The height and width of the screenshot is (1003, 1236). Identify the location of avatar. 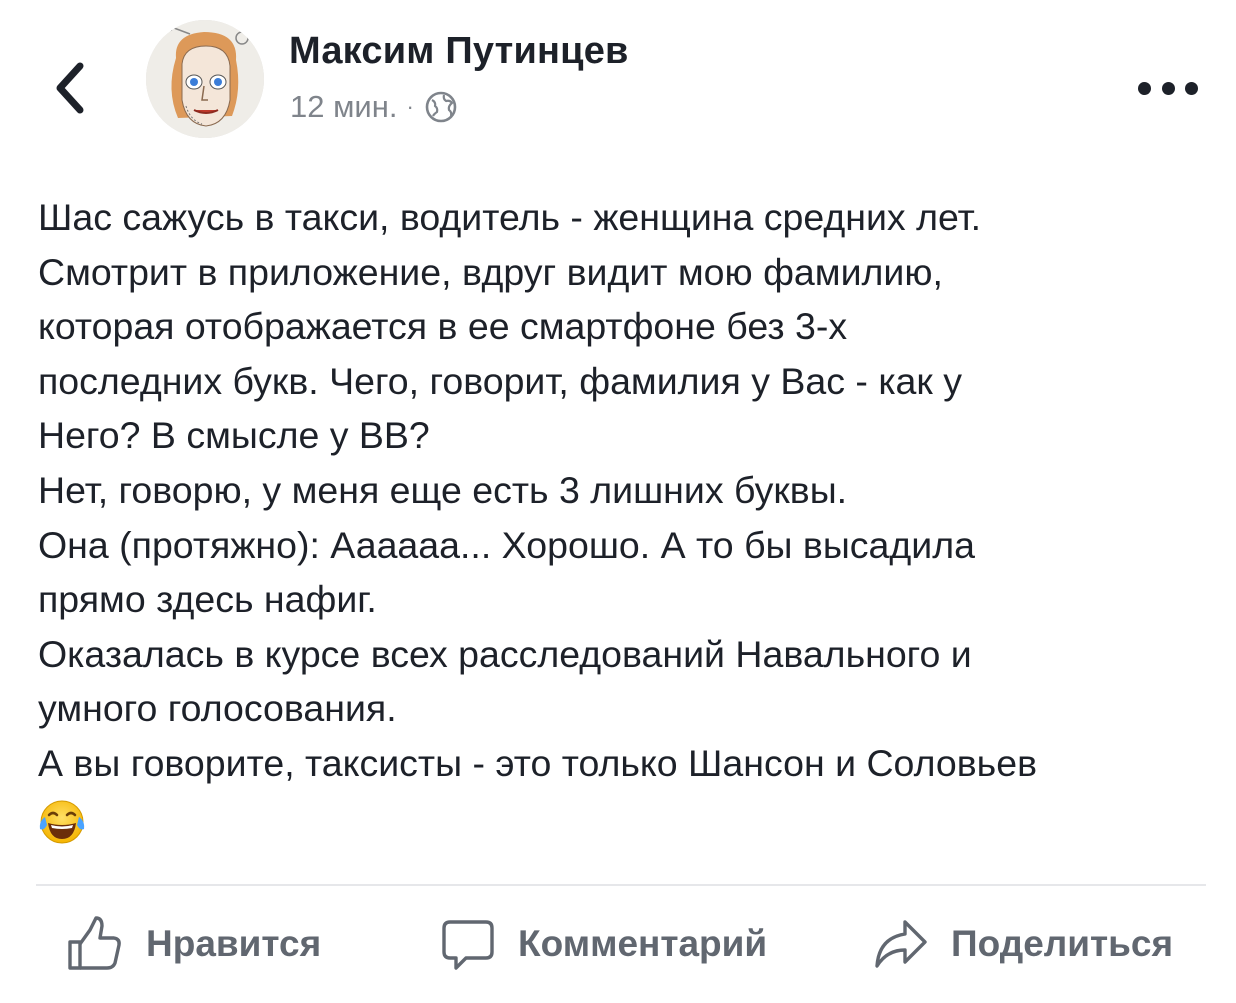
(205, 79).